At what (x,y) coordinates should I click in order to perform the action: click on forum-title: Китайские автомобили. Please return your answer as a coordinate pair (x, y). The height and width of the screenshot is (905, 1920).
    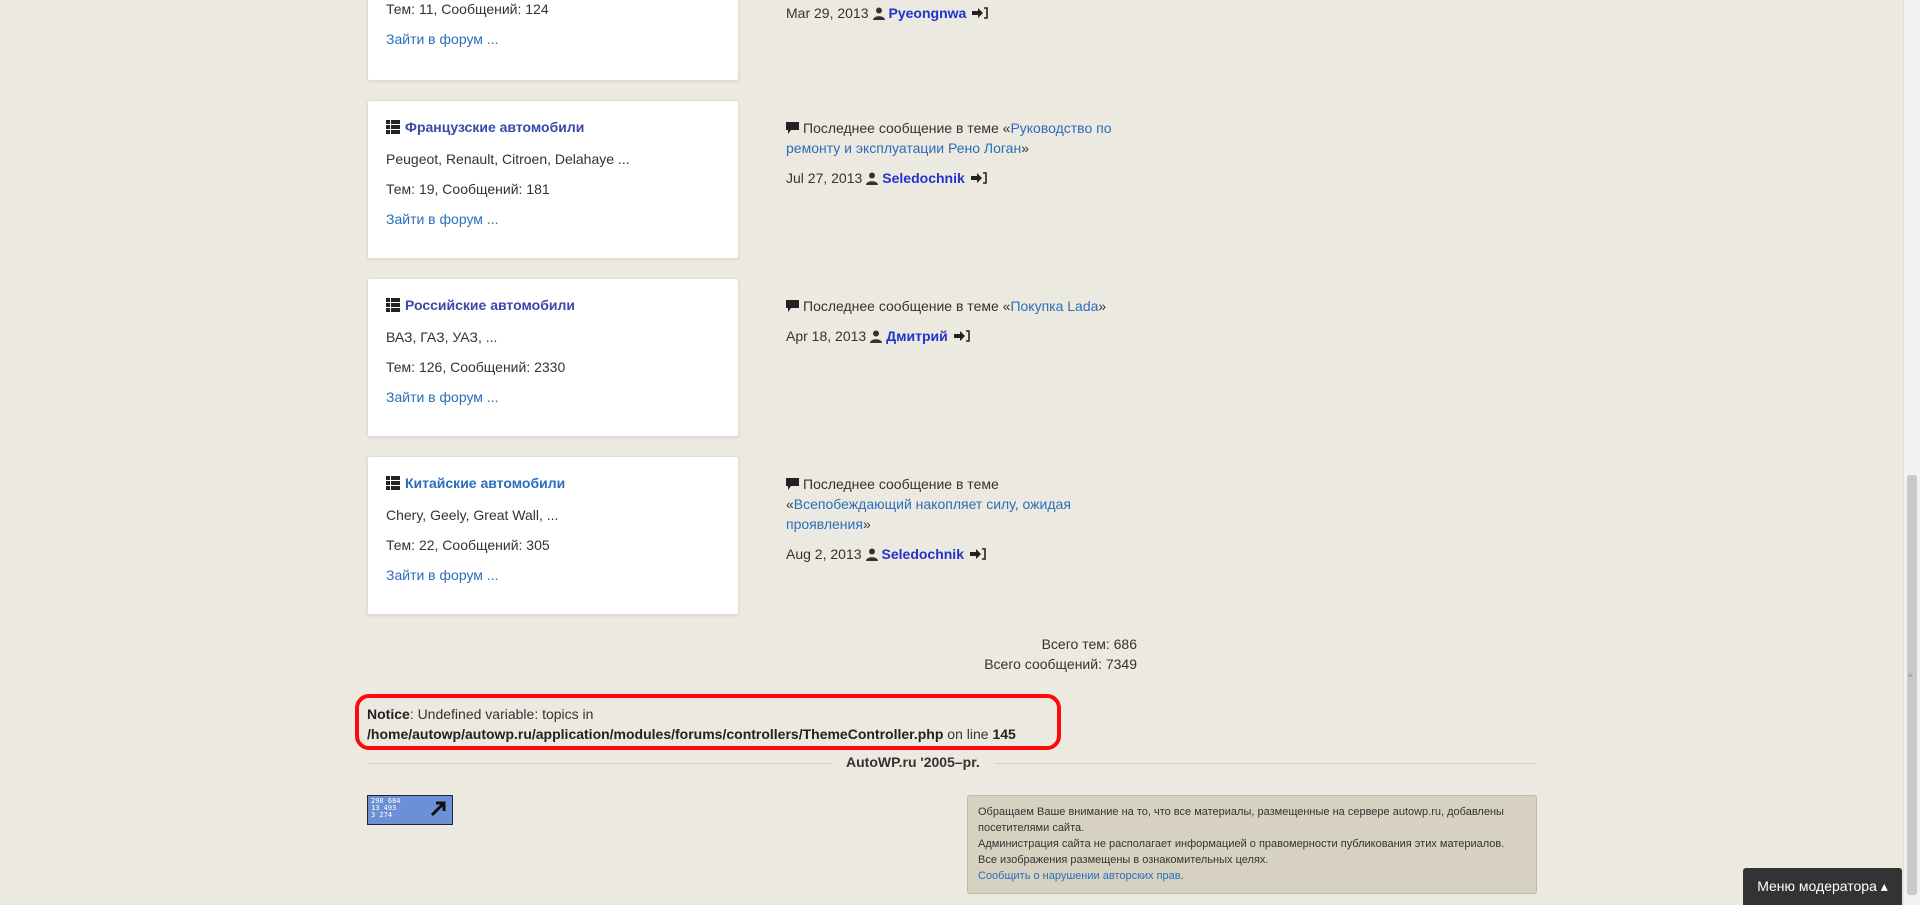
    Looking at the image, I should click on (475, 483).